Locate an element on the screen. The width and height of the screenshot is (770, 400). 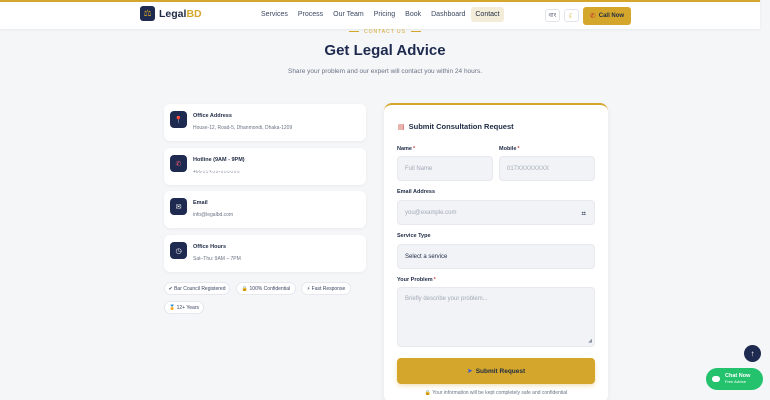
call-now-label: Call Now is located at coordinates (611, 16).